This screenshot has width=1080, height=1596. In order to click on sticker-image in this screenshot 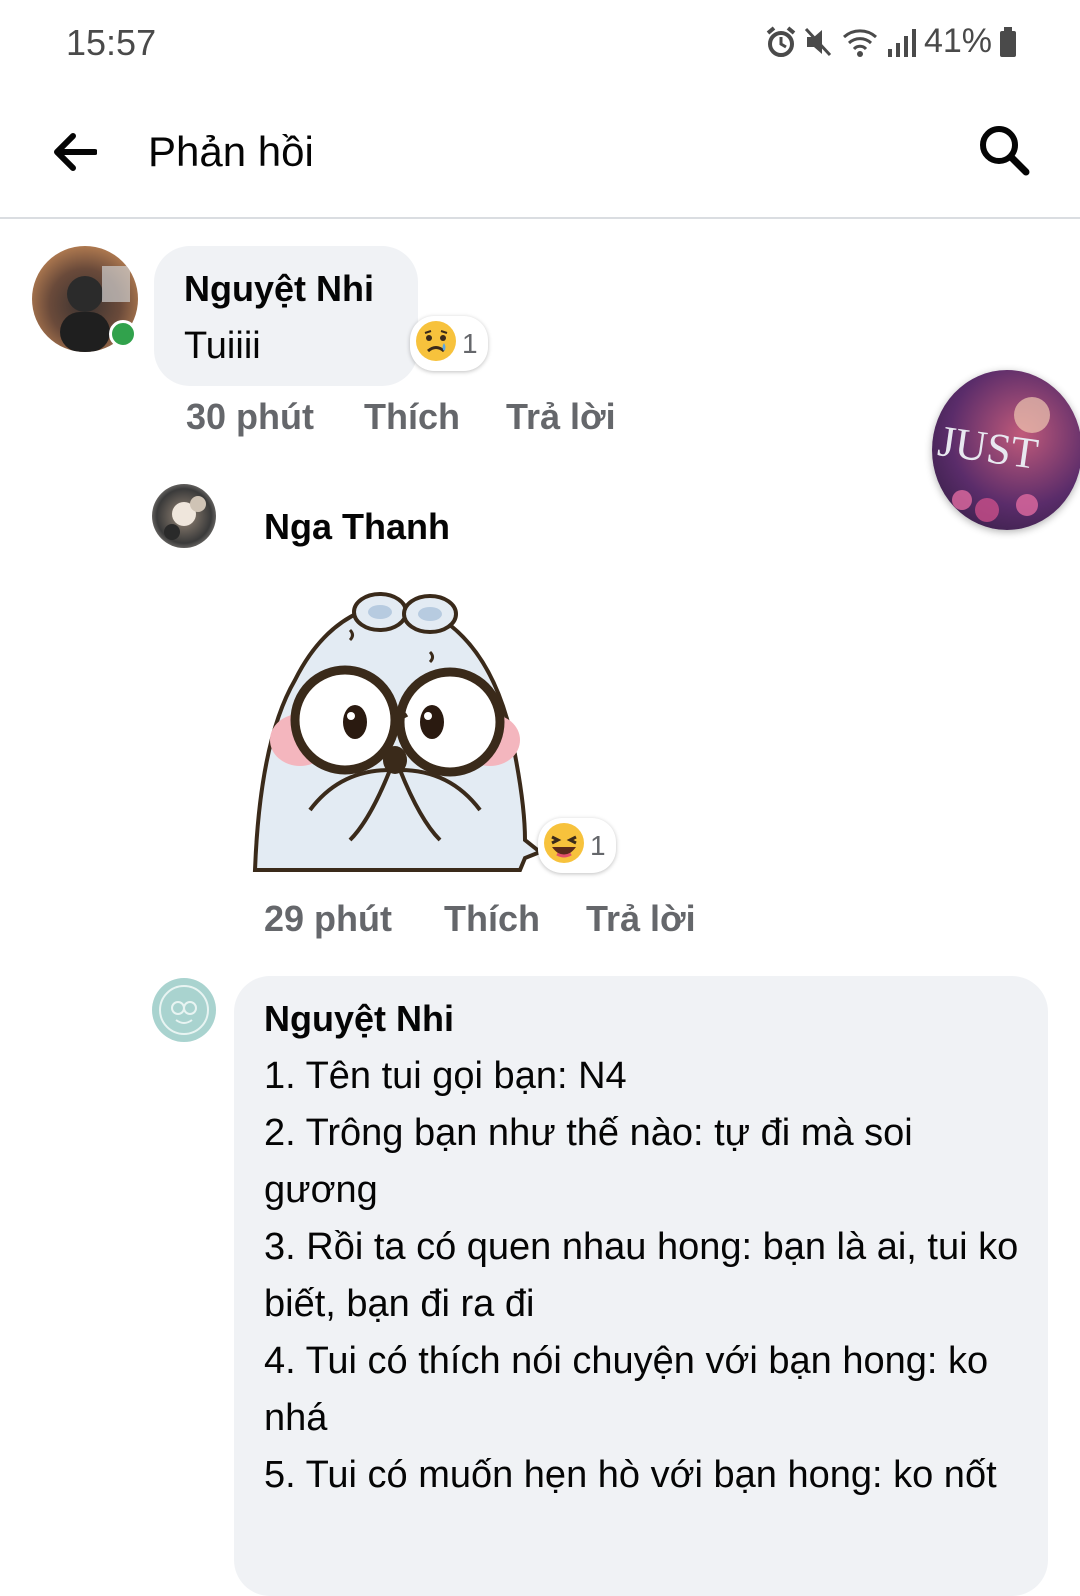, I will do `click(400, 732)`.